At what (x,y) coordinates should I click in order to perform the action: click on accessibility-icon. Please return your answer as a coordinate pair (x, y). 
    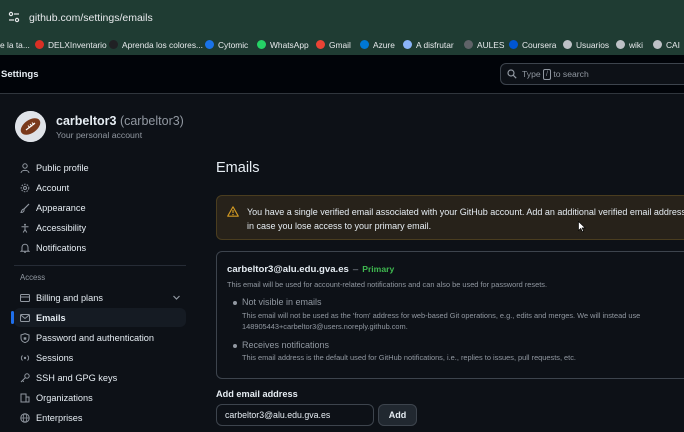
    Looking at the image, I should click on (25, 228).